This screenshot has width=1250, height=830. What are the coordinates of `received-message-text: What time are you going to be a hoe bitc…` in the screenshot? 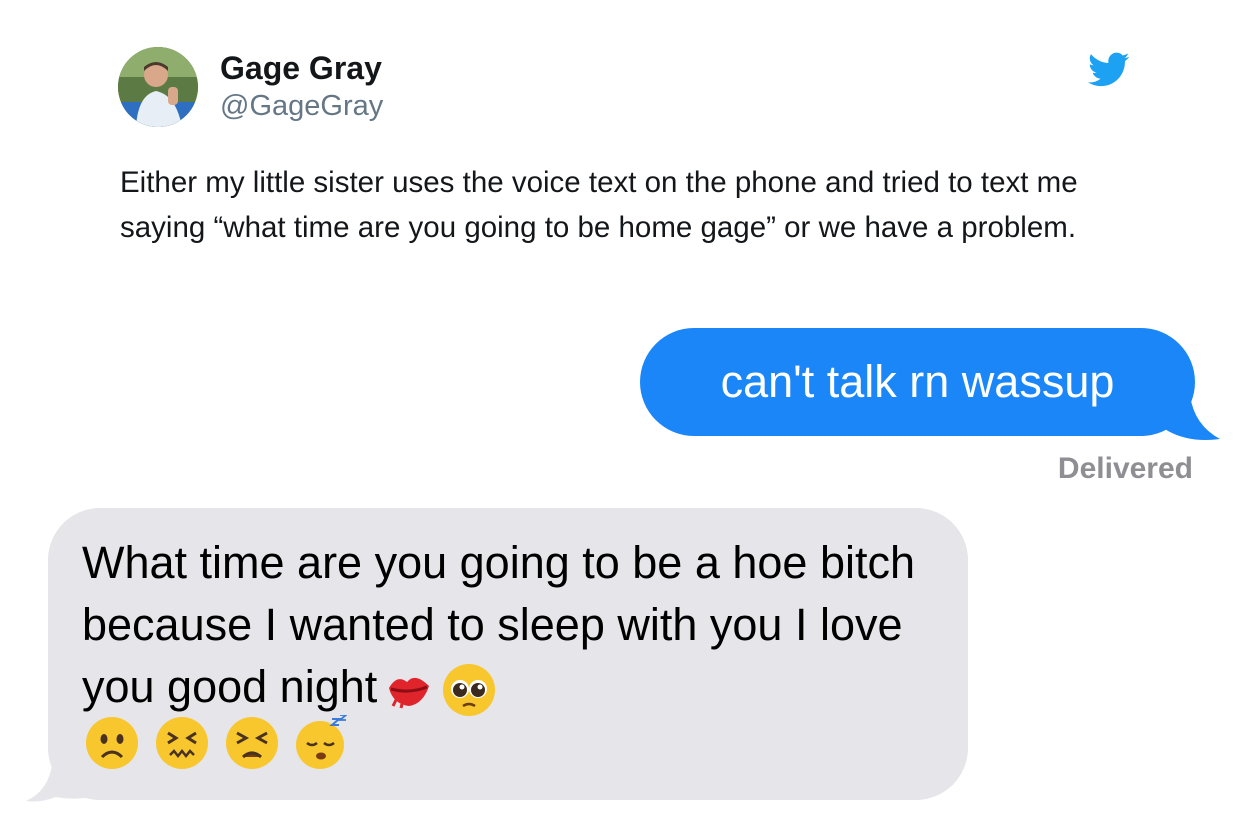 It's located at (499, 624).